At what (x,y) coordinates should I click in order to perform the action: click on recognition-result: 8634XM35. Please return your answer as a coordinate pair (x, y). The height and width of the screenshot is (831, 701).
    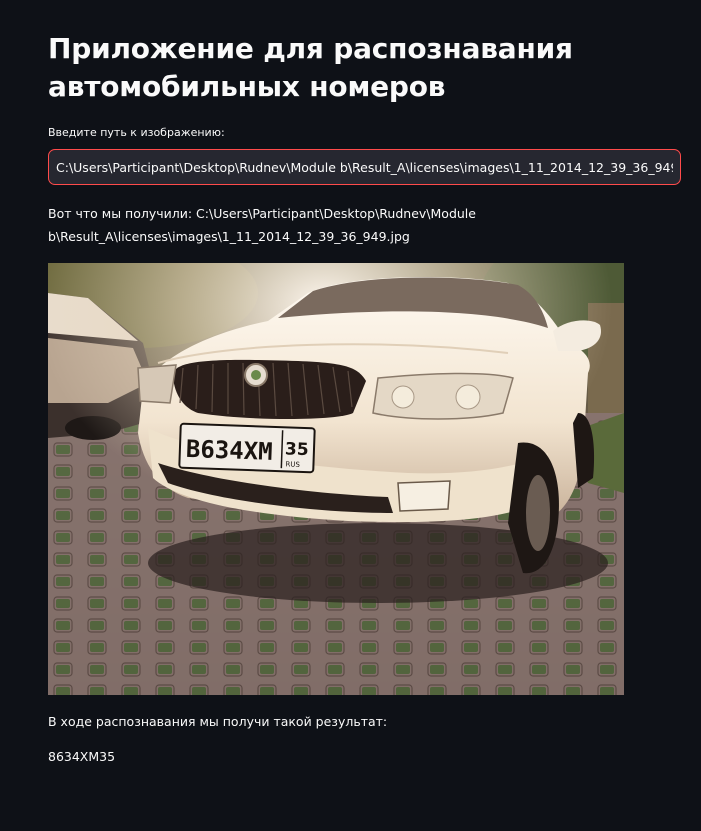
    Looking at the image, I should click on (82, 756).